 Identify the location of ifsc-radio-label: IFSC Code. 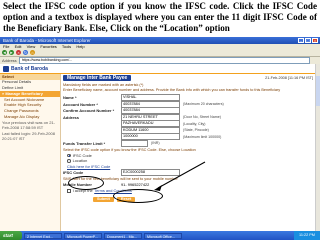
(82, 155).